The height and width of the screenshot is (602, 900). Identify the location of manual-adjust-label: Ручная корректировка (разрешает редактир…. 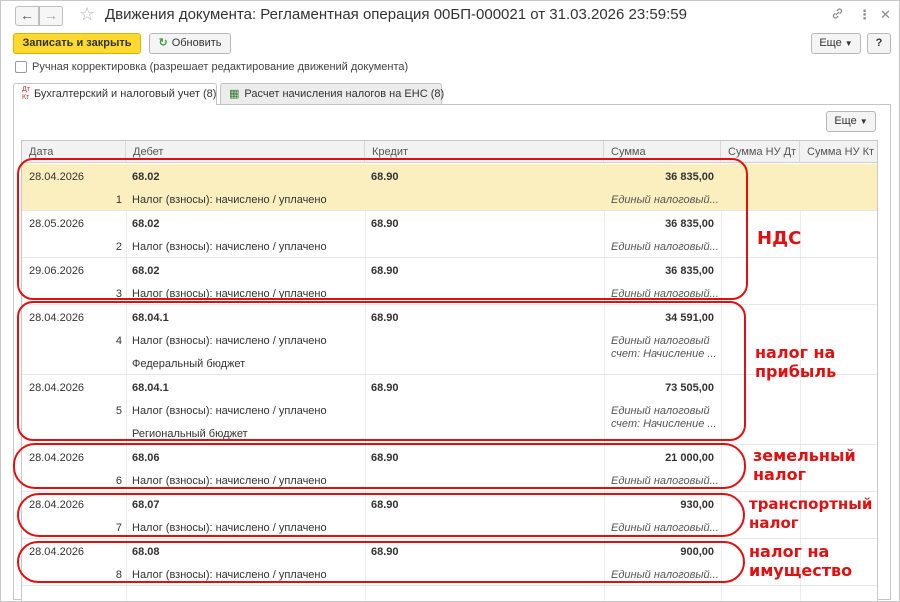
(220, 67).